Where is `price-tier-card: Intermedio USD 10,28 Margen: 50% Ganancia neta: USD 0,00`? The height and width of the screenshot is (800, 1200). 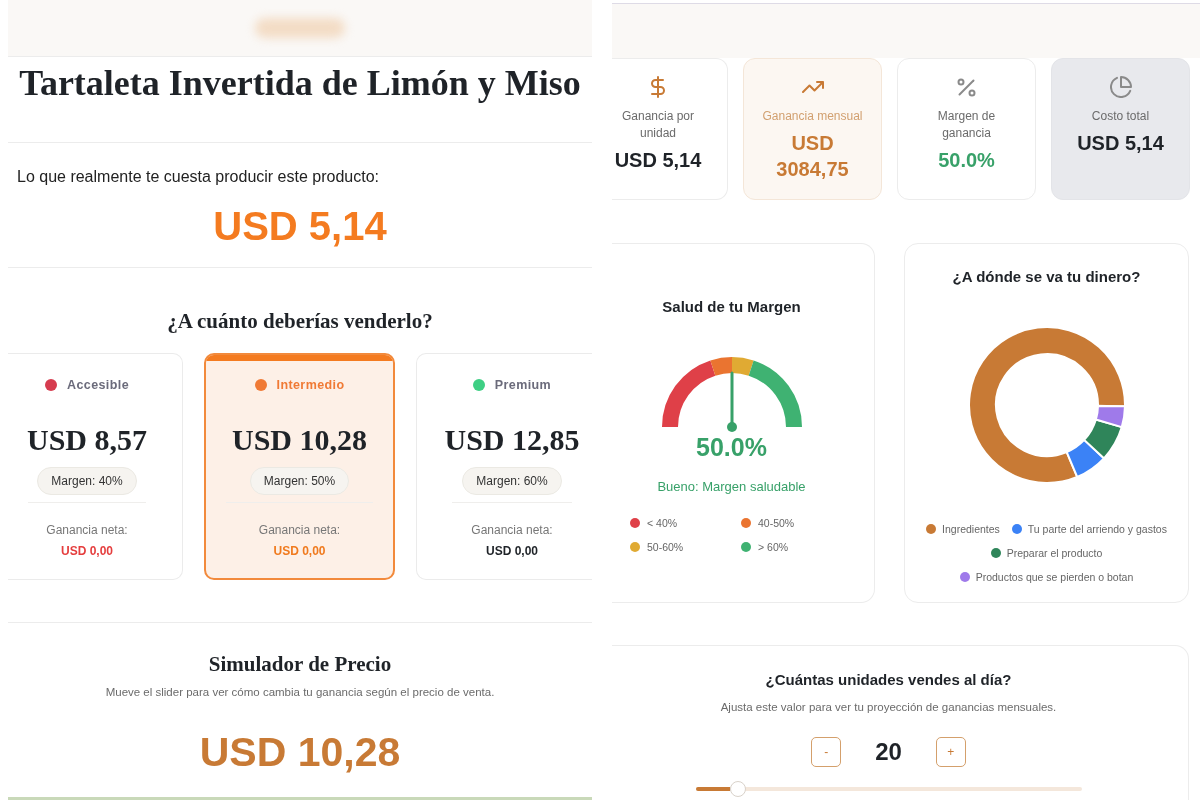 price-tier-card: Intermedio USD 10,28 Margen: 50% Ganancia neta: USD 0,00 is located at coordinates (299, 466).